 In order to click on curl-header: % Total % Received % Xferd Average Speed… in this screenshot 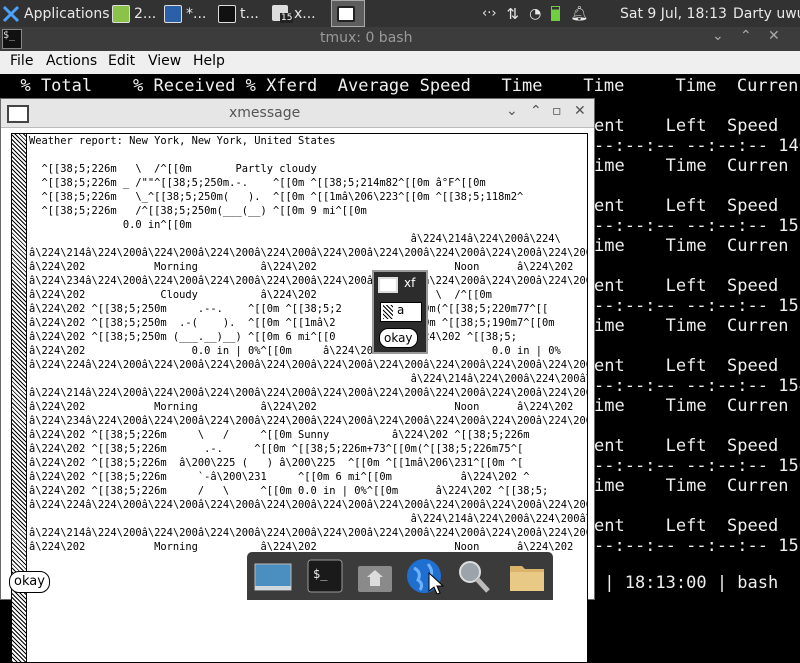, I will do `click(399, 86)`.